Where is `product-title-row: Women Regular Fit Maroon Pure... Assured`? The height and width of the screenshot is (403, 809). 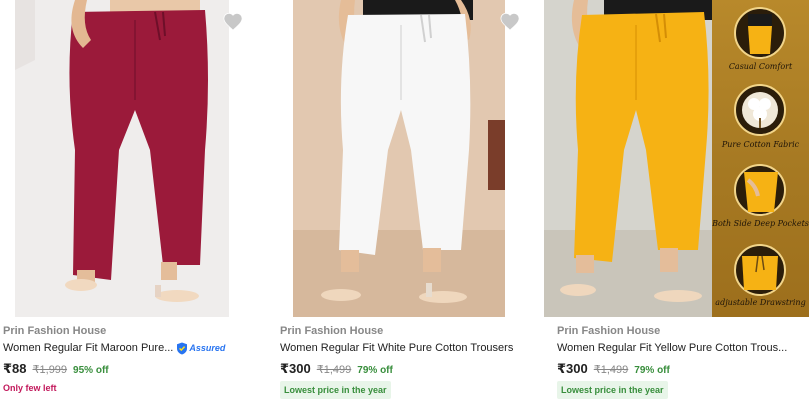
product-title-row: Women Regular Fit Maroon Pure... Assured is located at coordinates (137, 348).